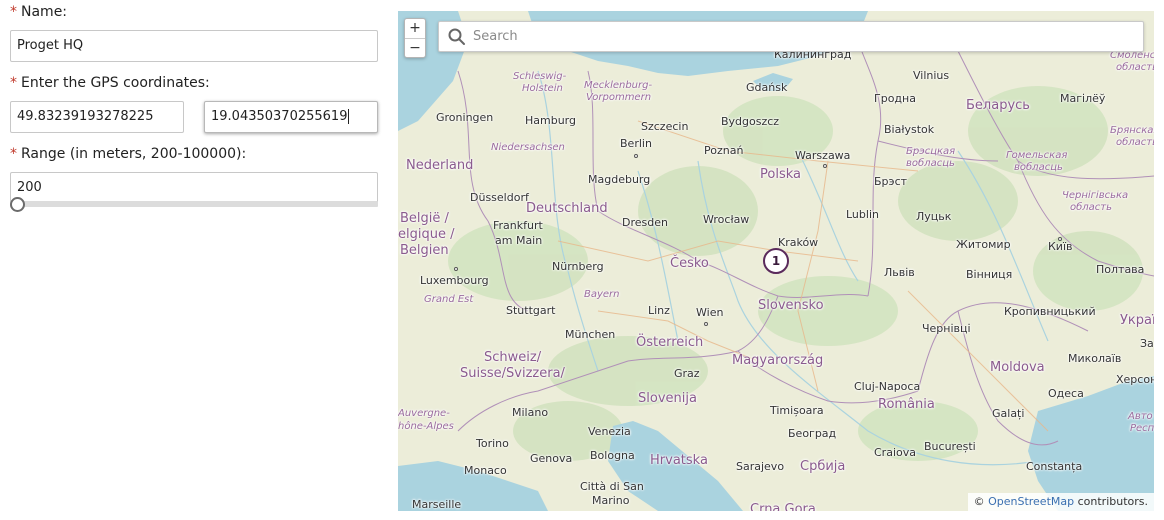  I want to click on map-label: Київ, so click(1060, 246).